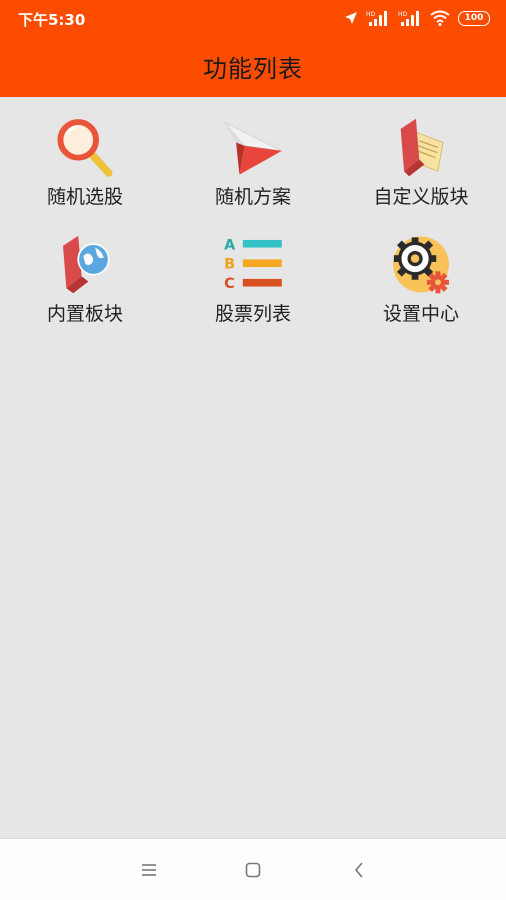  I want to click on app-bar: 功能列表, so click(253, 66).